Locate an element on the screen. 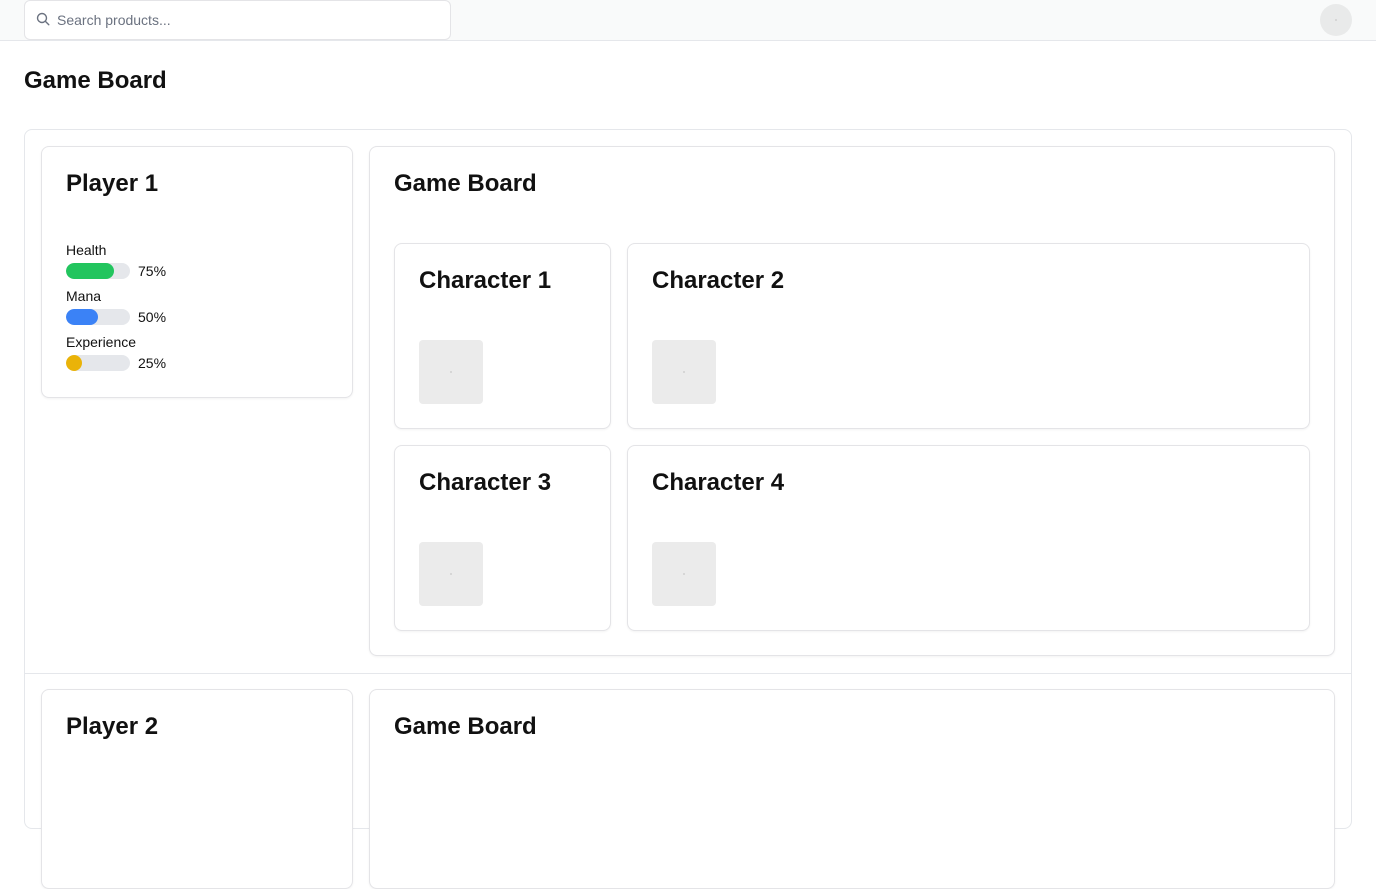 This screenshot has height=889, width=1376. stat-label-experience: Experience is located at coordinates (101, 342).